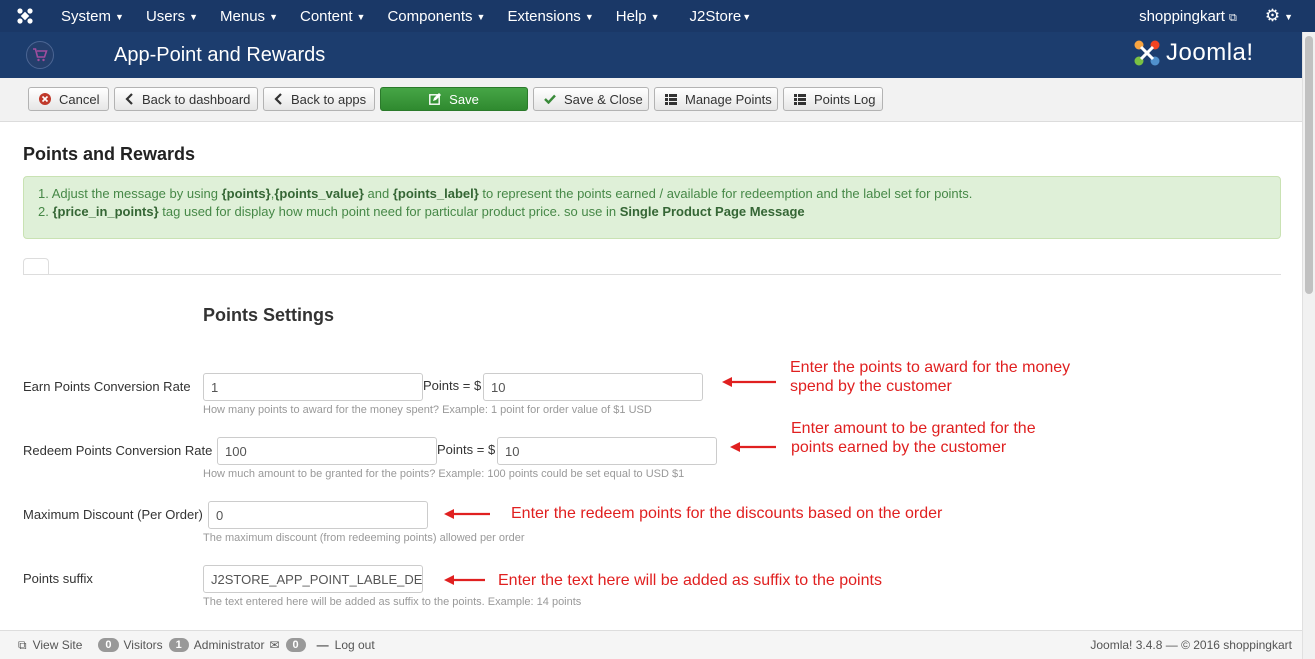 The image size is (1315, 659). I want to click on earn-amount-input: 10, so click(593, 387).